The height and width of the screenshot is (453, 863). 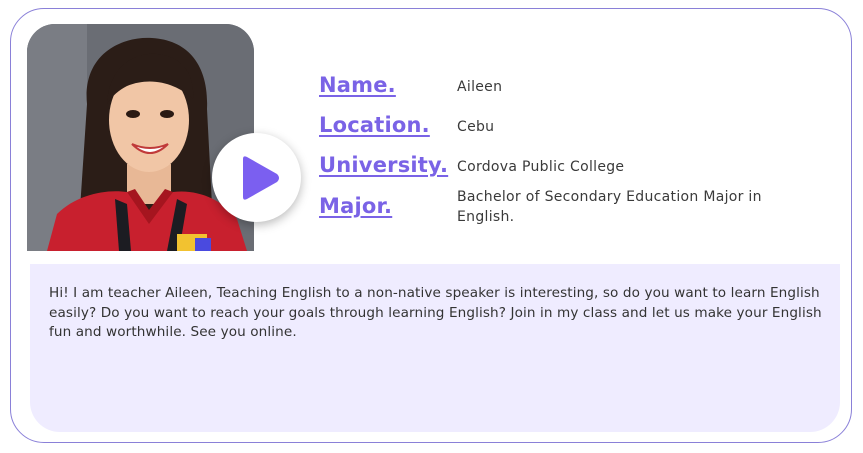 What do you see at coordinates (356, 206) in the screenshot?
I see `major-label: Major.` at bounding box center [356, 206].